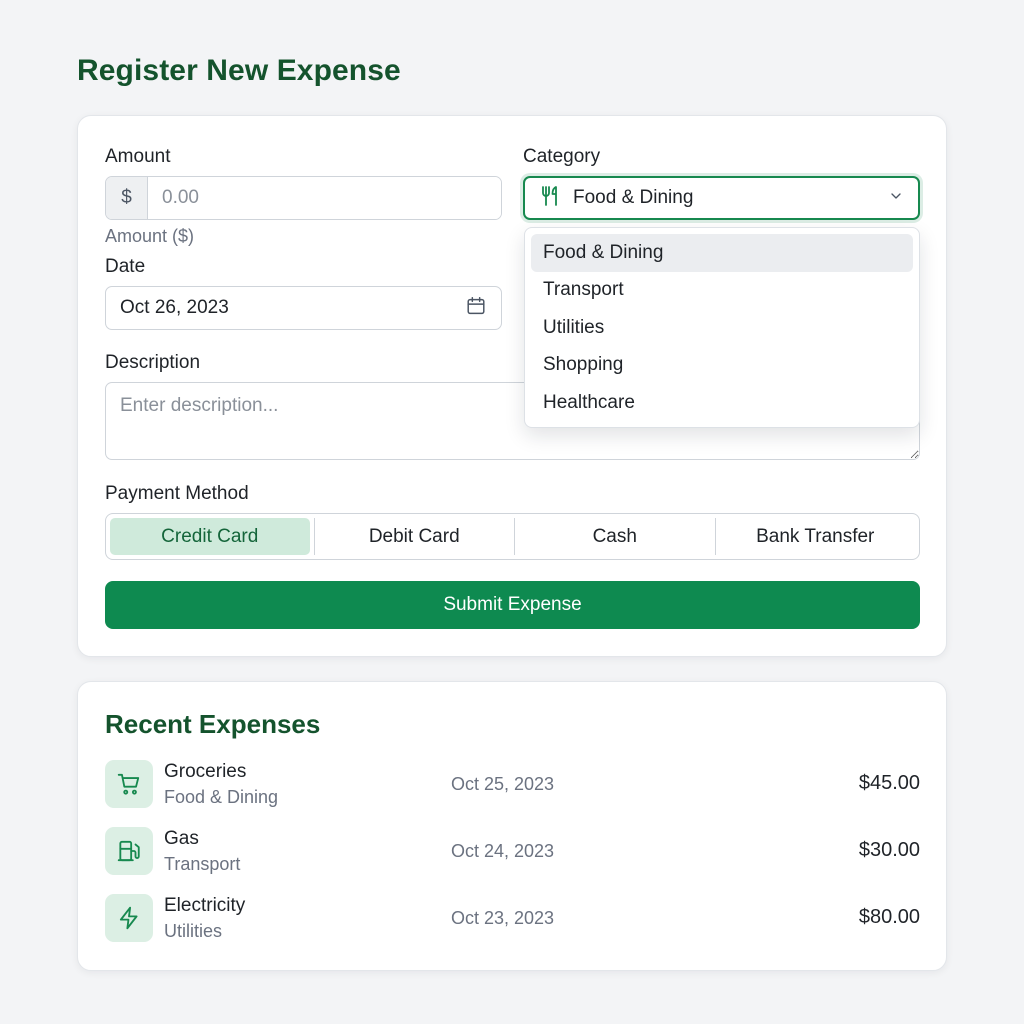  Describe the element at coordinates (239, 70) in the screenshot. I see `page-title: Register New Expense` at that location.